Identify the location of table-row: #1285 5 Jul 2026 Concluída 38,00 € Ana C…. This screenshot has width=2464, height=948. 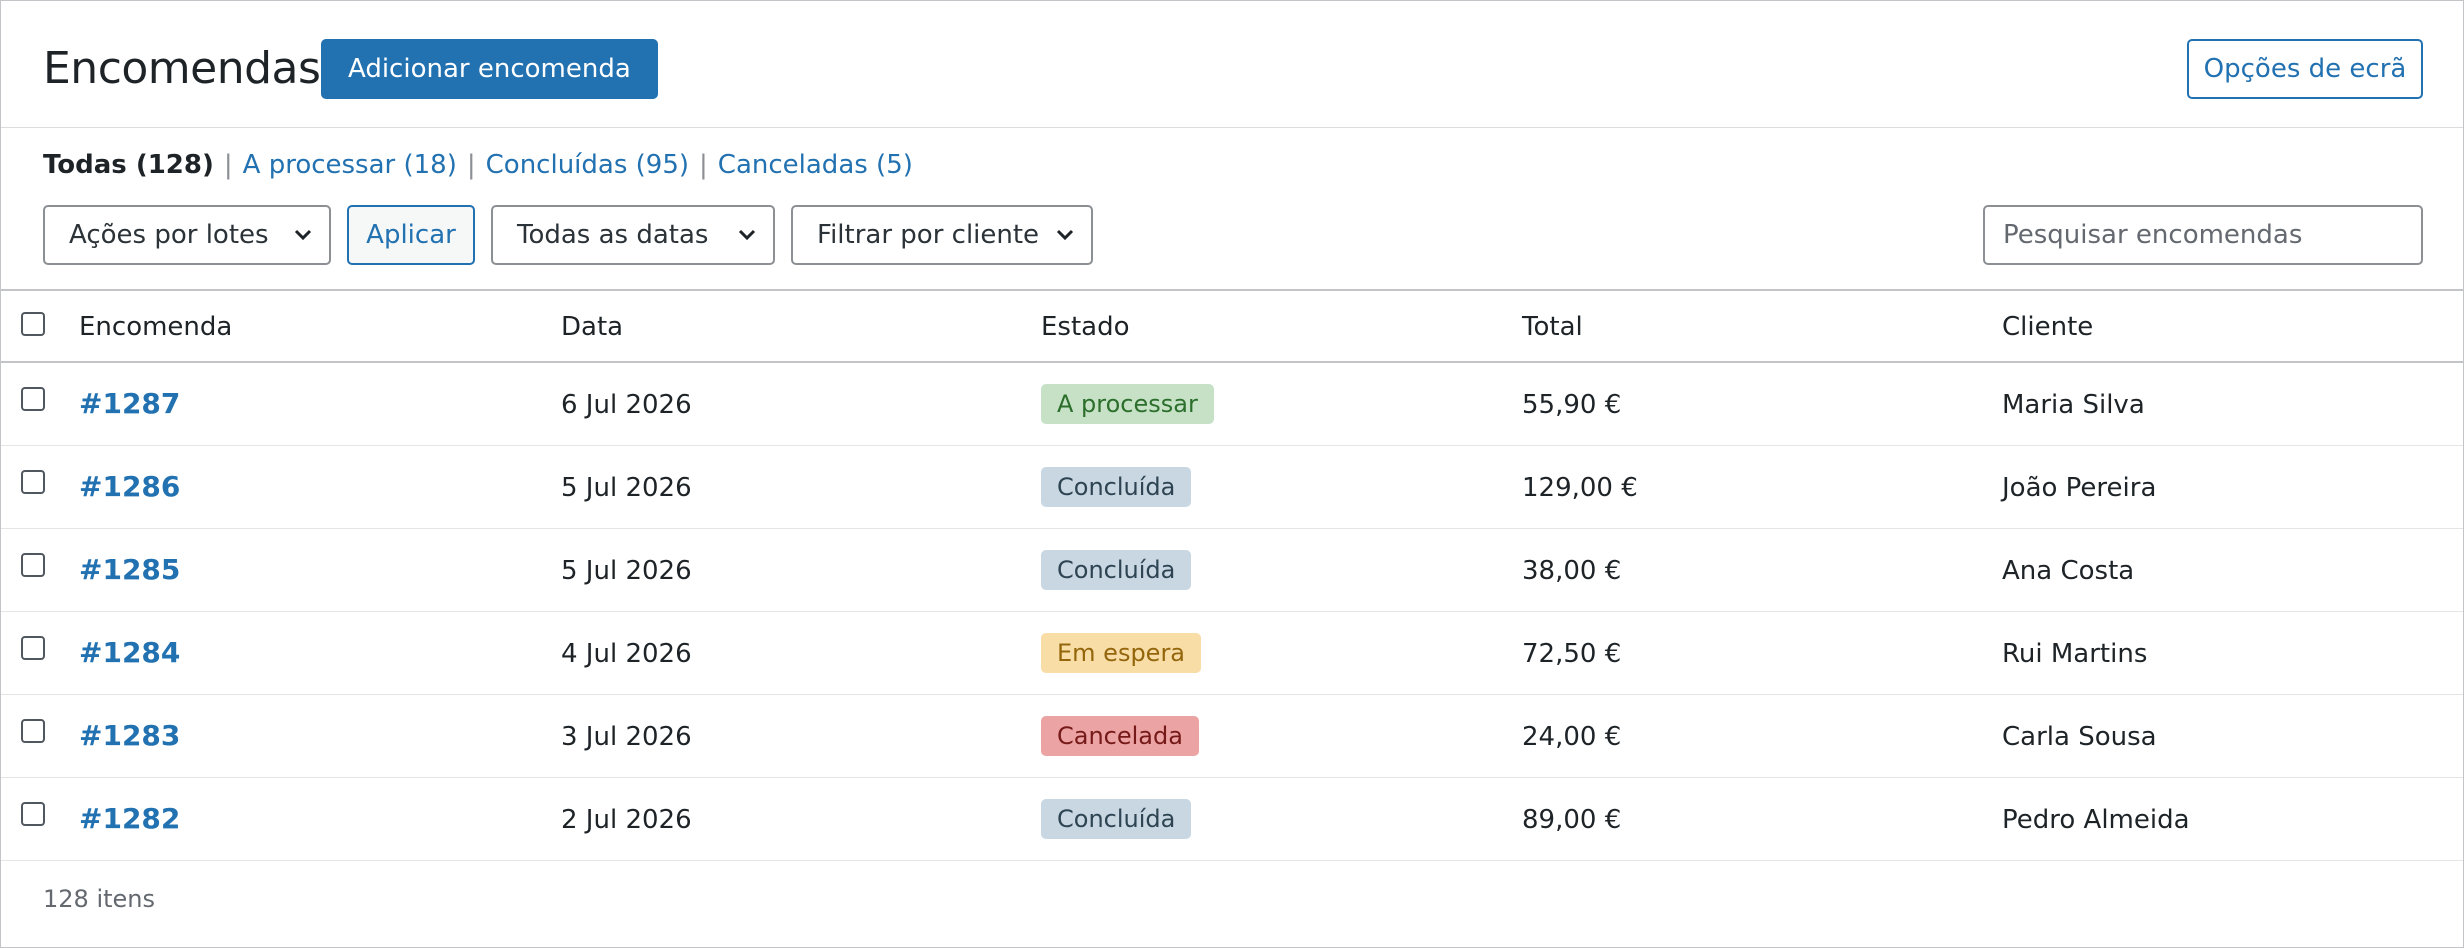
(1232, 570).